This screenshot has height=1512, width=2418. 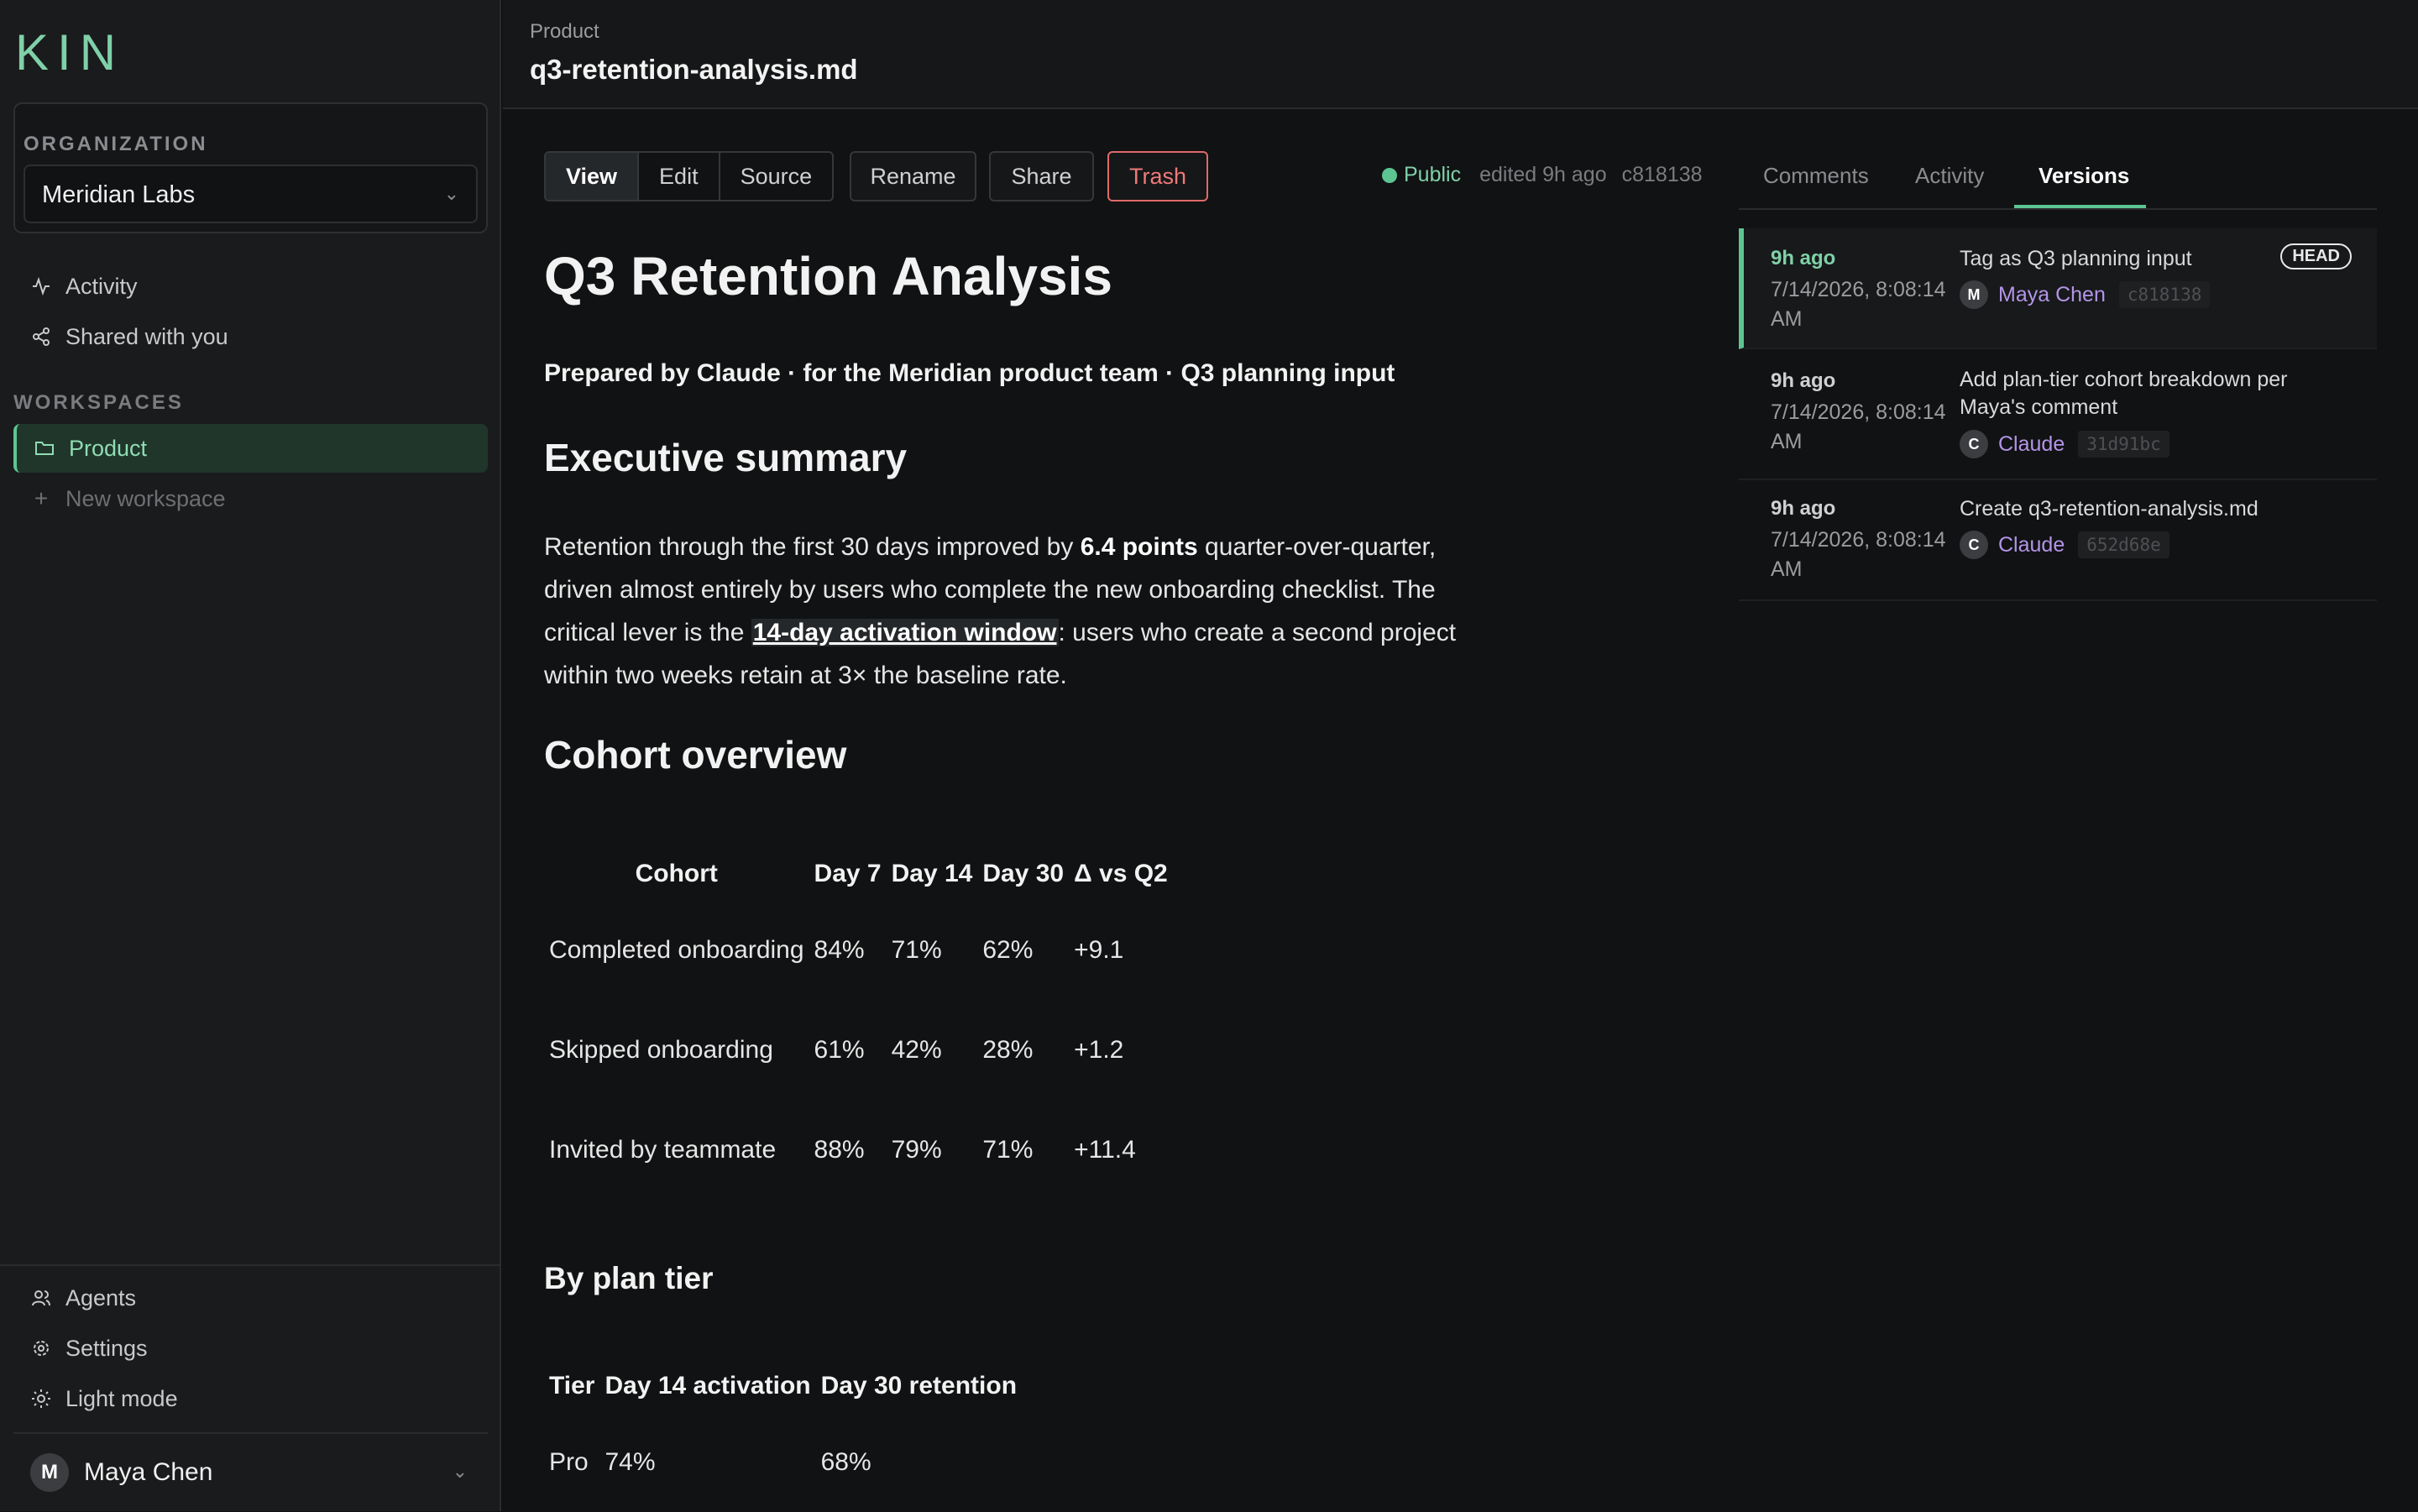 What do you see at coordinates (679, 176) in the screenshot?
I see `edit-button: Edit` at bounding box center [679, 176].